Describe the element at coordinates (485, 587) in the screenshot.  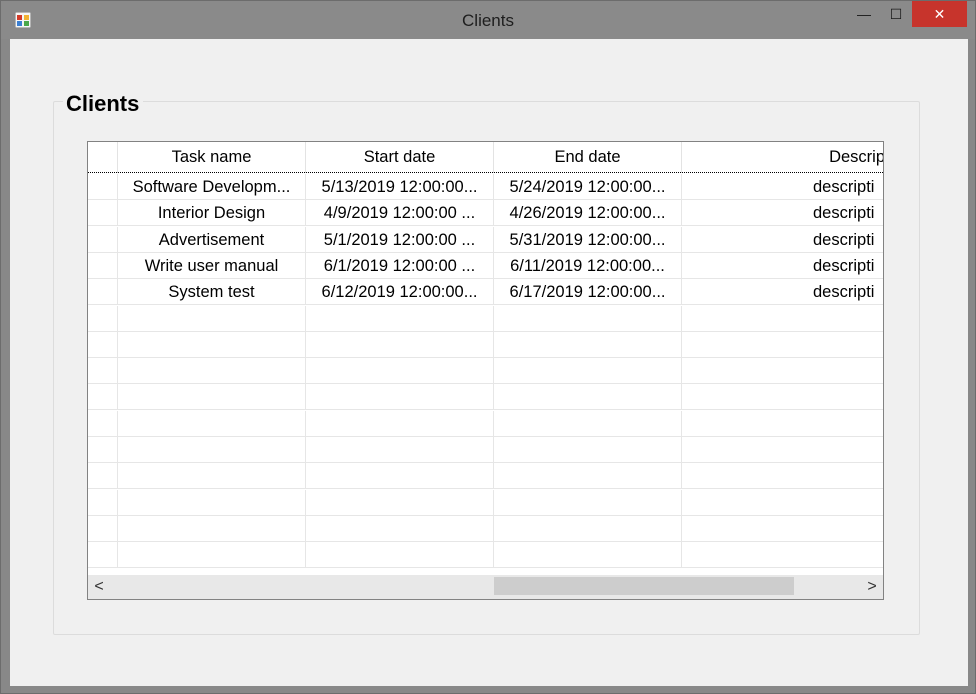
I see `horizontal-scrollbar: < >` at that location.